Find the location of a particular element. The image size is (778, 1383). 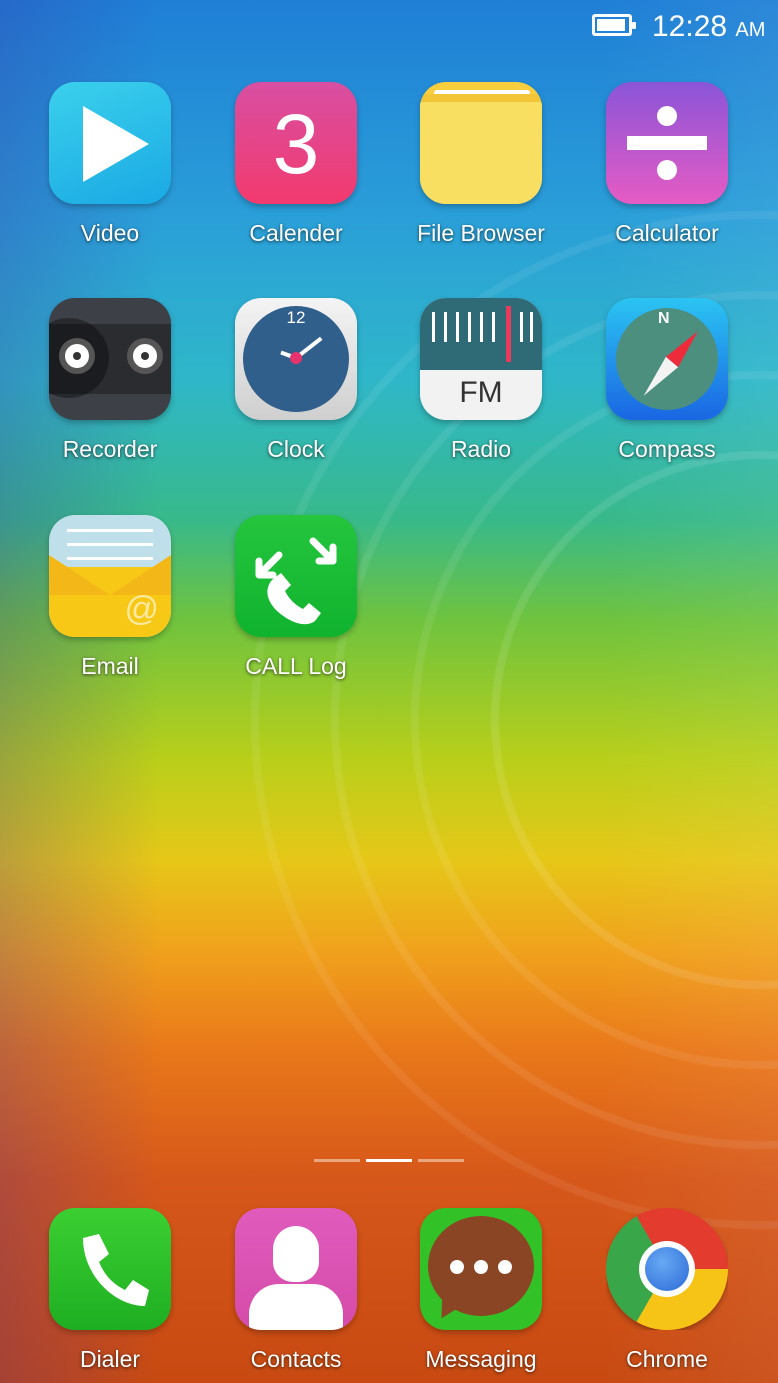

app-label: Contacts is located at coordinates (296, 1359).